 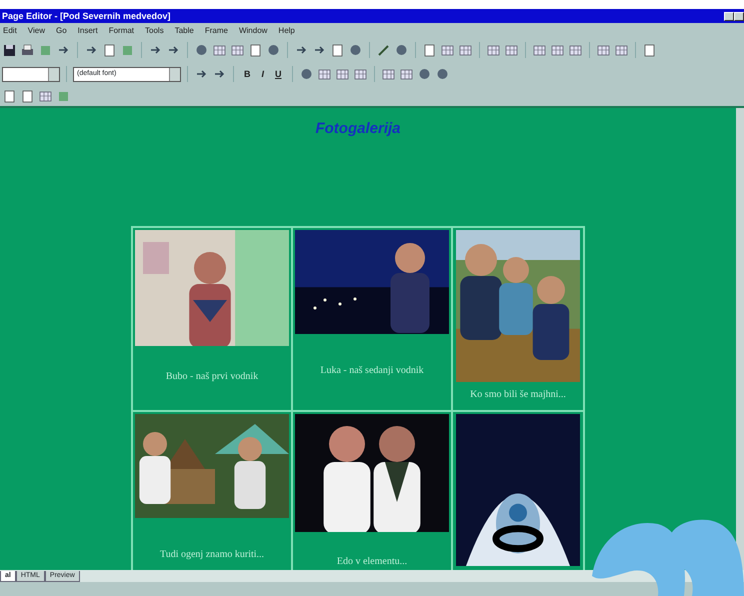 I want to click on style-dropdown, so click(x=31, y=74).